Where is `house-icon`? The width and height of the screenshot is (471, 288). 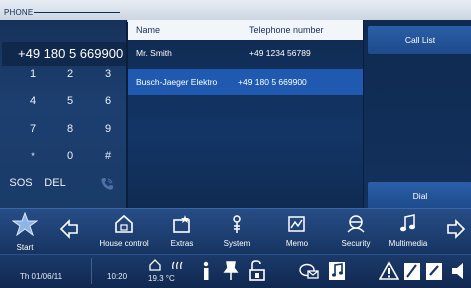 house-icon is located at coordinates (124, 223).